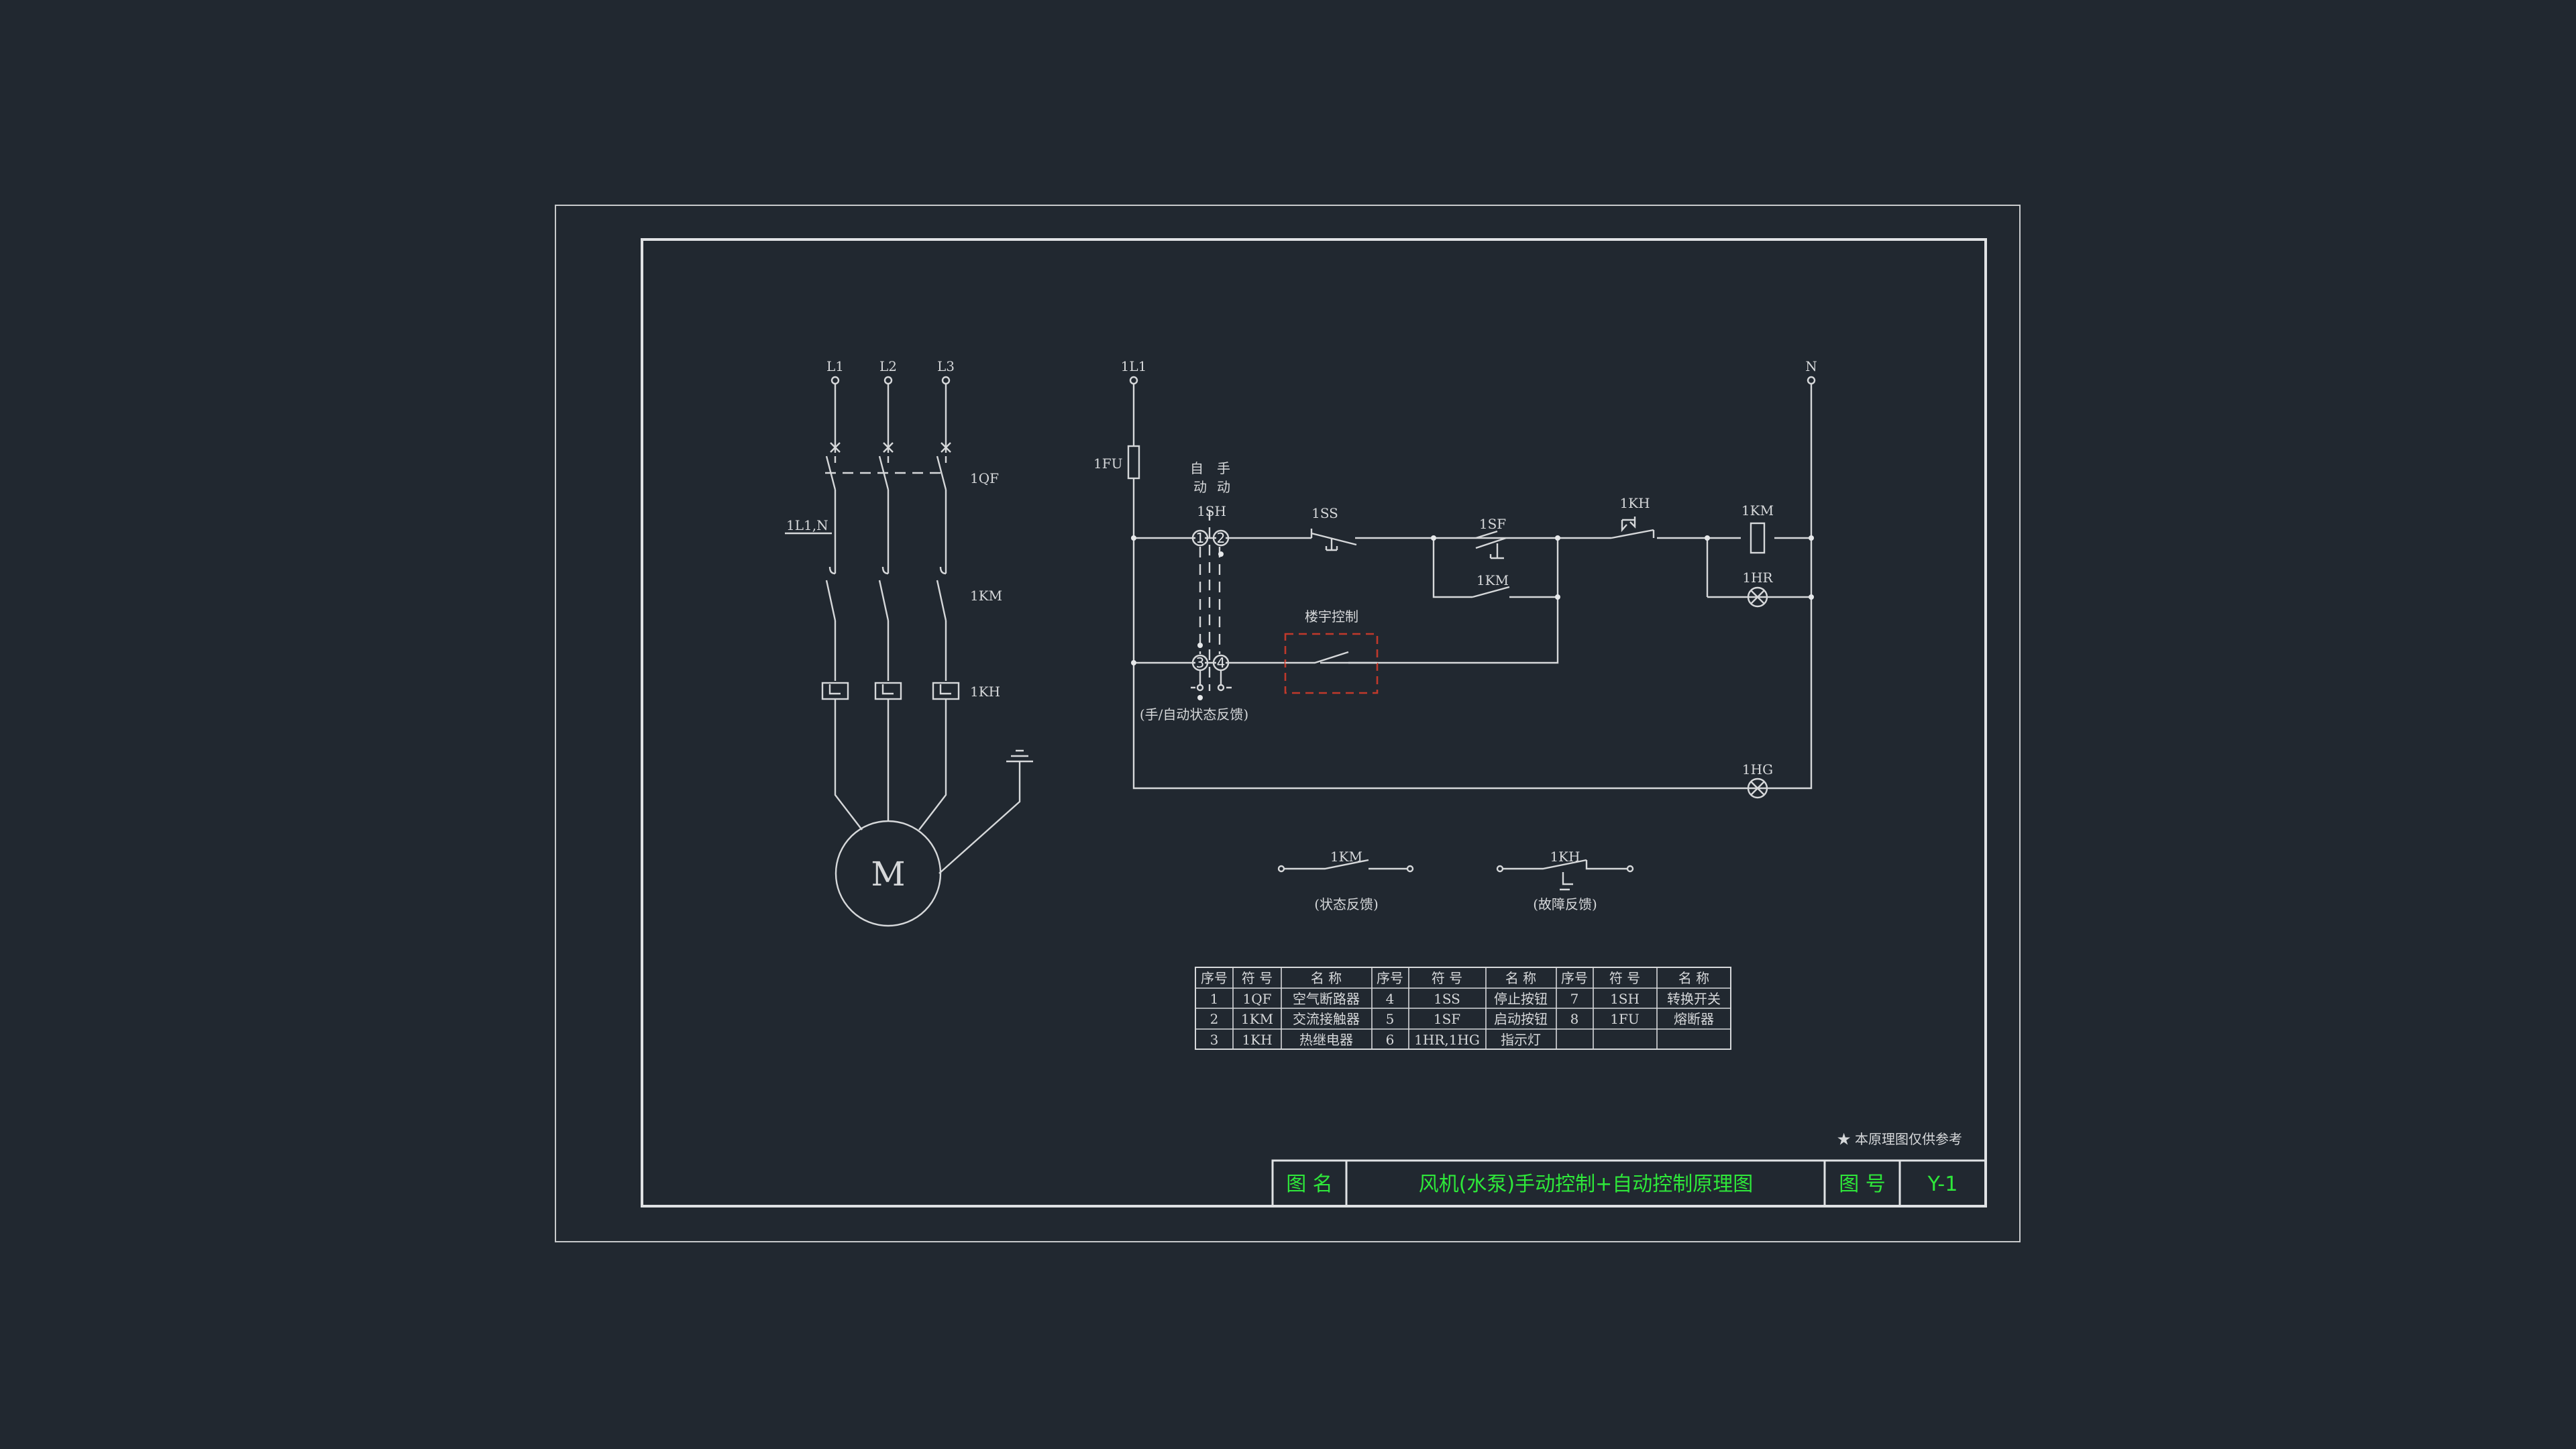  Describe the element at coordinates (1521, 1019) in the screenshot. I see `table-cell: 启动按钮` at that location.